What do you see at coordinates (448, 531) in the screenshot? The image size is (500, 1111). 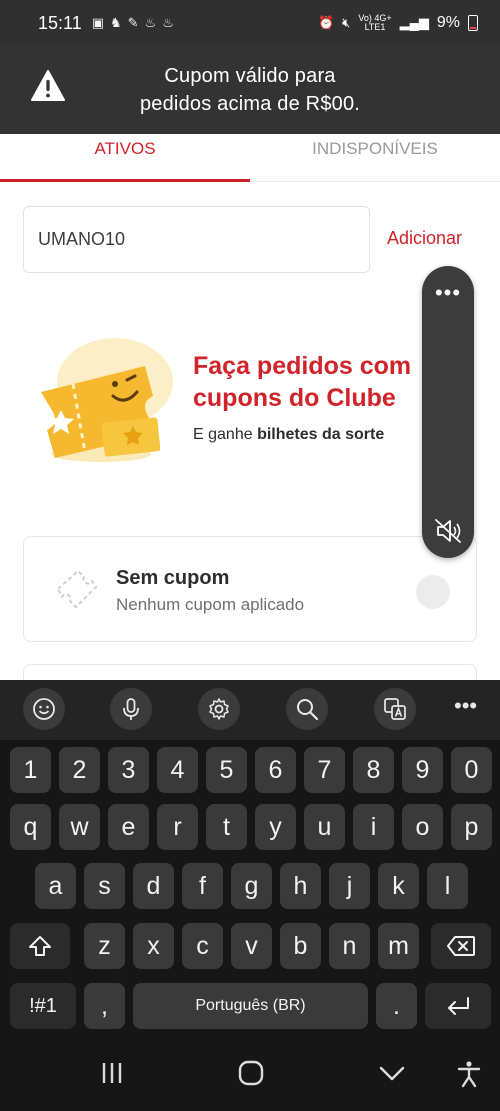 I see `speaker-muted-icon` at bounding box center [448, 531].